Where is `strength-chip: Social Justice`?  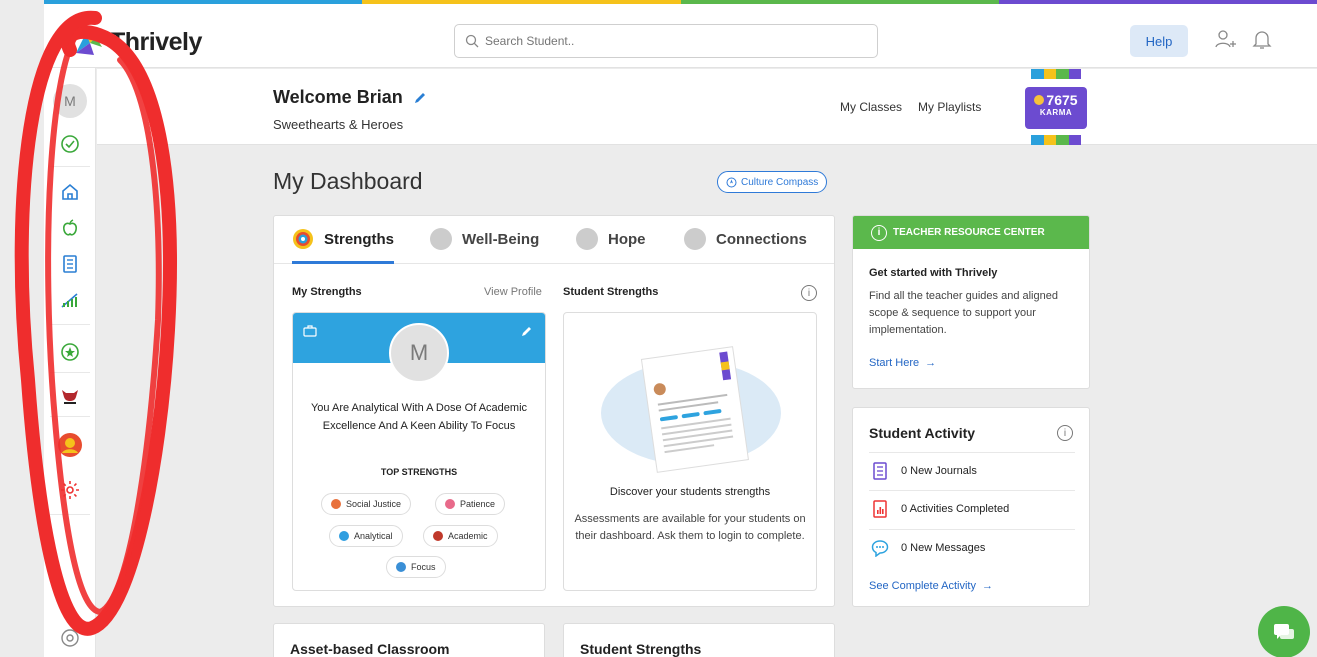 strength-chip: Social Justice is located at coordinates (366, 504).